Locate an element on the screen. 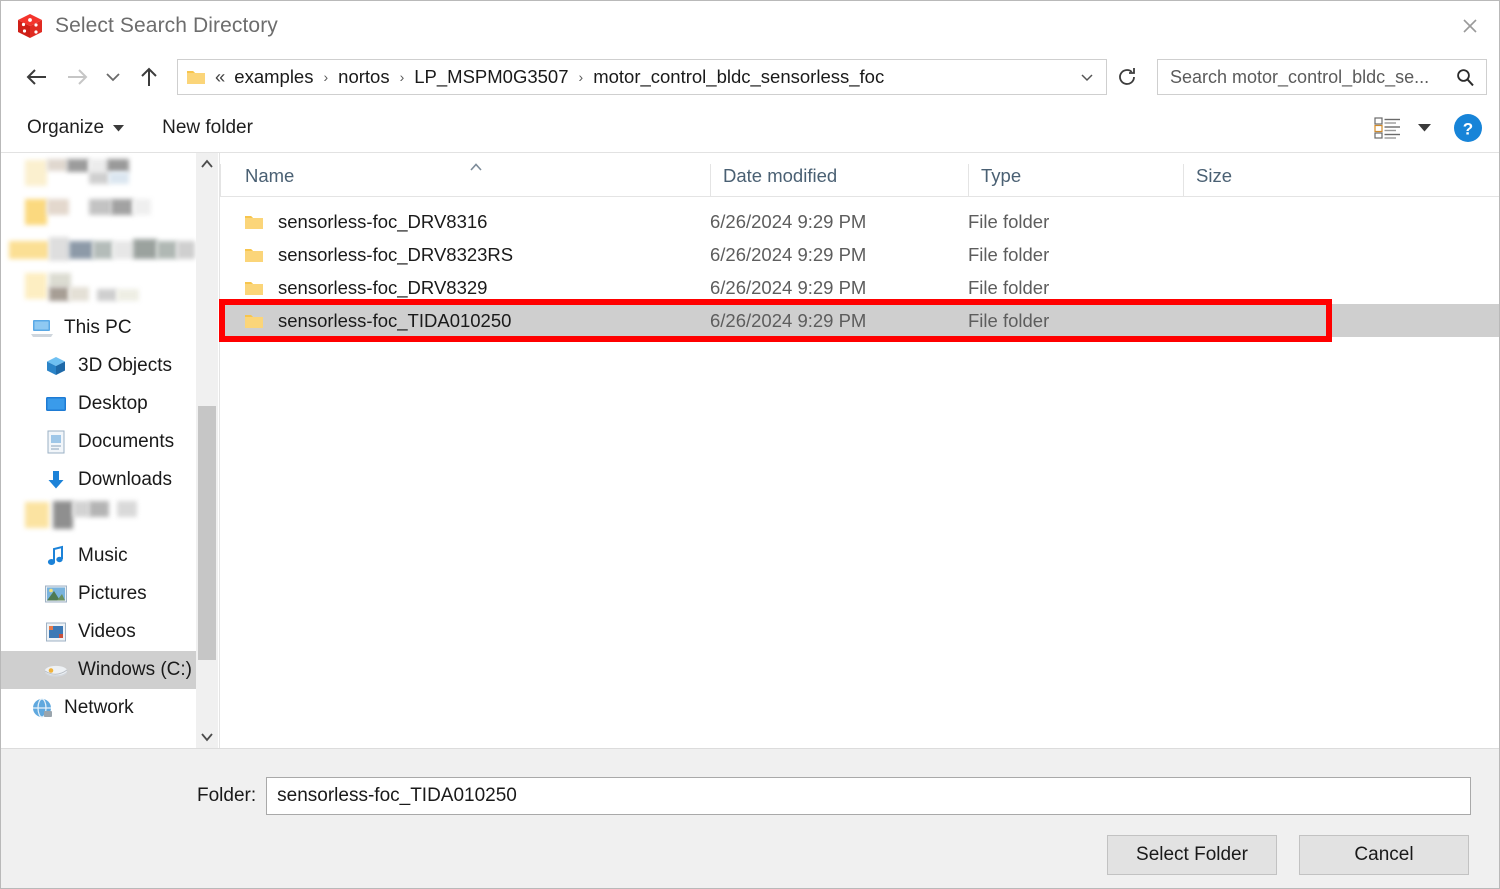 The image size is (1500, 889). downloads-icon is located at coordinates (56, 480).